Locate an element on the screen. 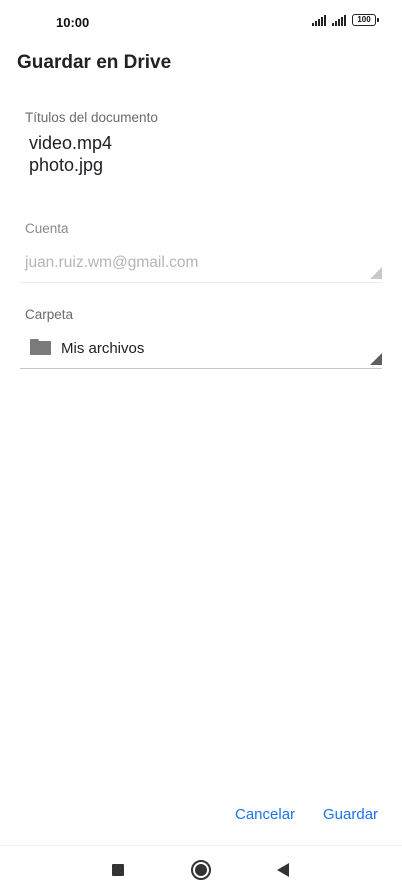  folder-dropdown: Mis archivos is located at coordinates (201, 351).